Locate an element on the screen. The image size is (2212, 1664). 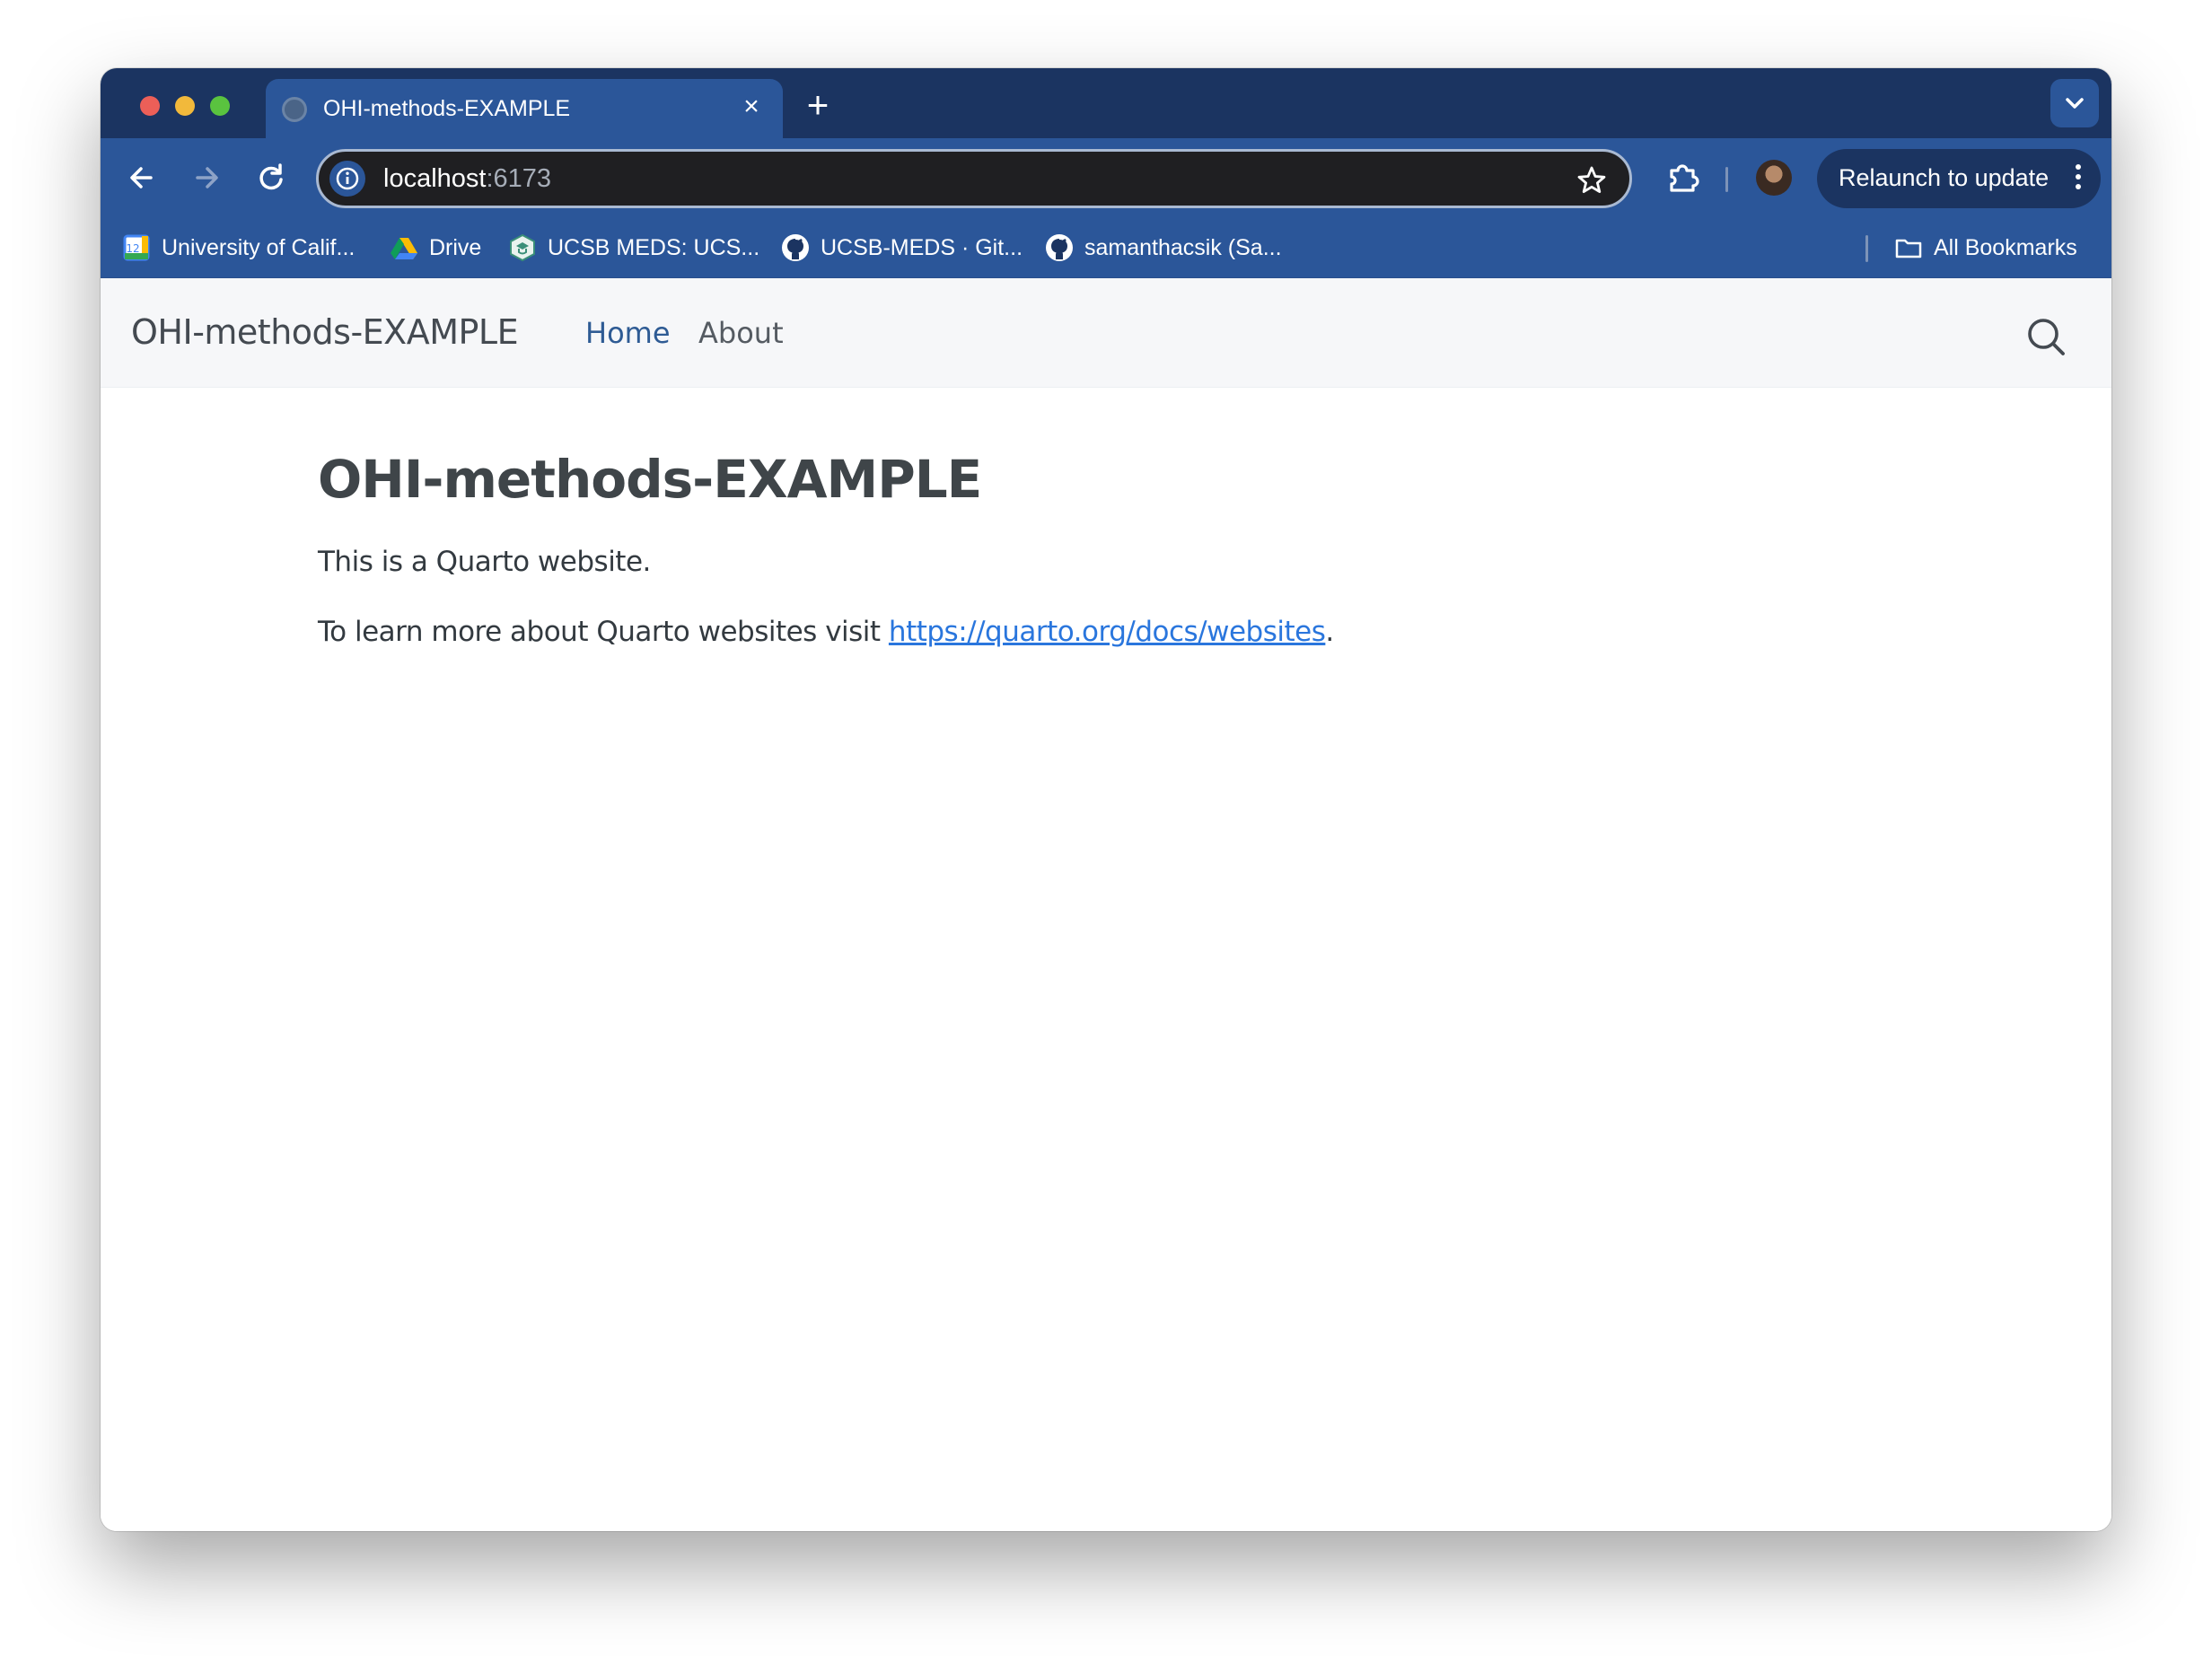
nav-link-about: About is located at coordinates (741, 333).